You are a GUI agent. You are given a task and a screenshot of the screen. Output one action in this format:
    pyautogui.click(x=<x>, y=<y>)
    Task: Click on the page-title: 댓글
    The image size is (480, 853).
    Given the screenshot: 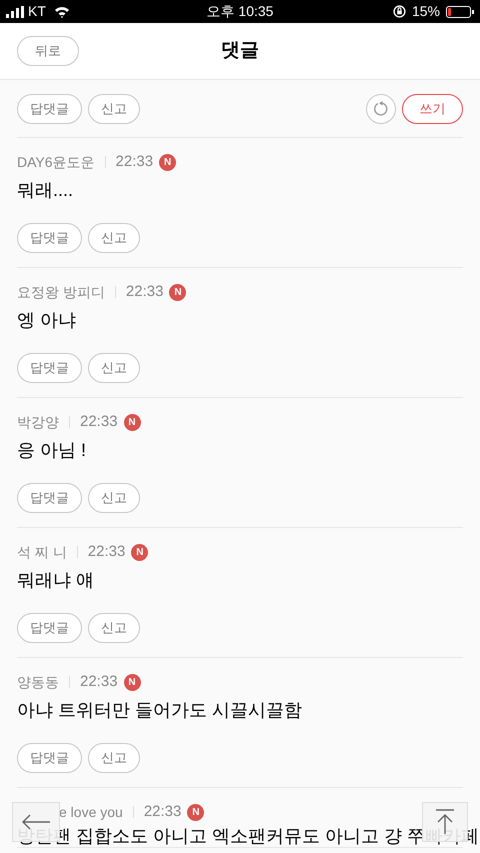 What is the action you would take?
    pyautogui.click(x=240, y=50)
    